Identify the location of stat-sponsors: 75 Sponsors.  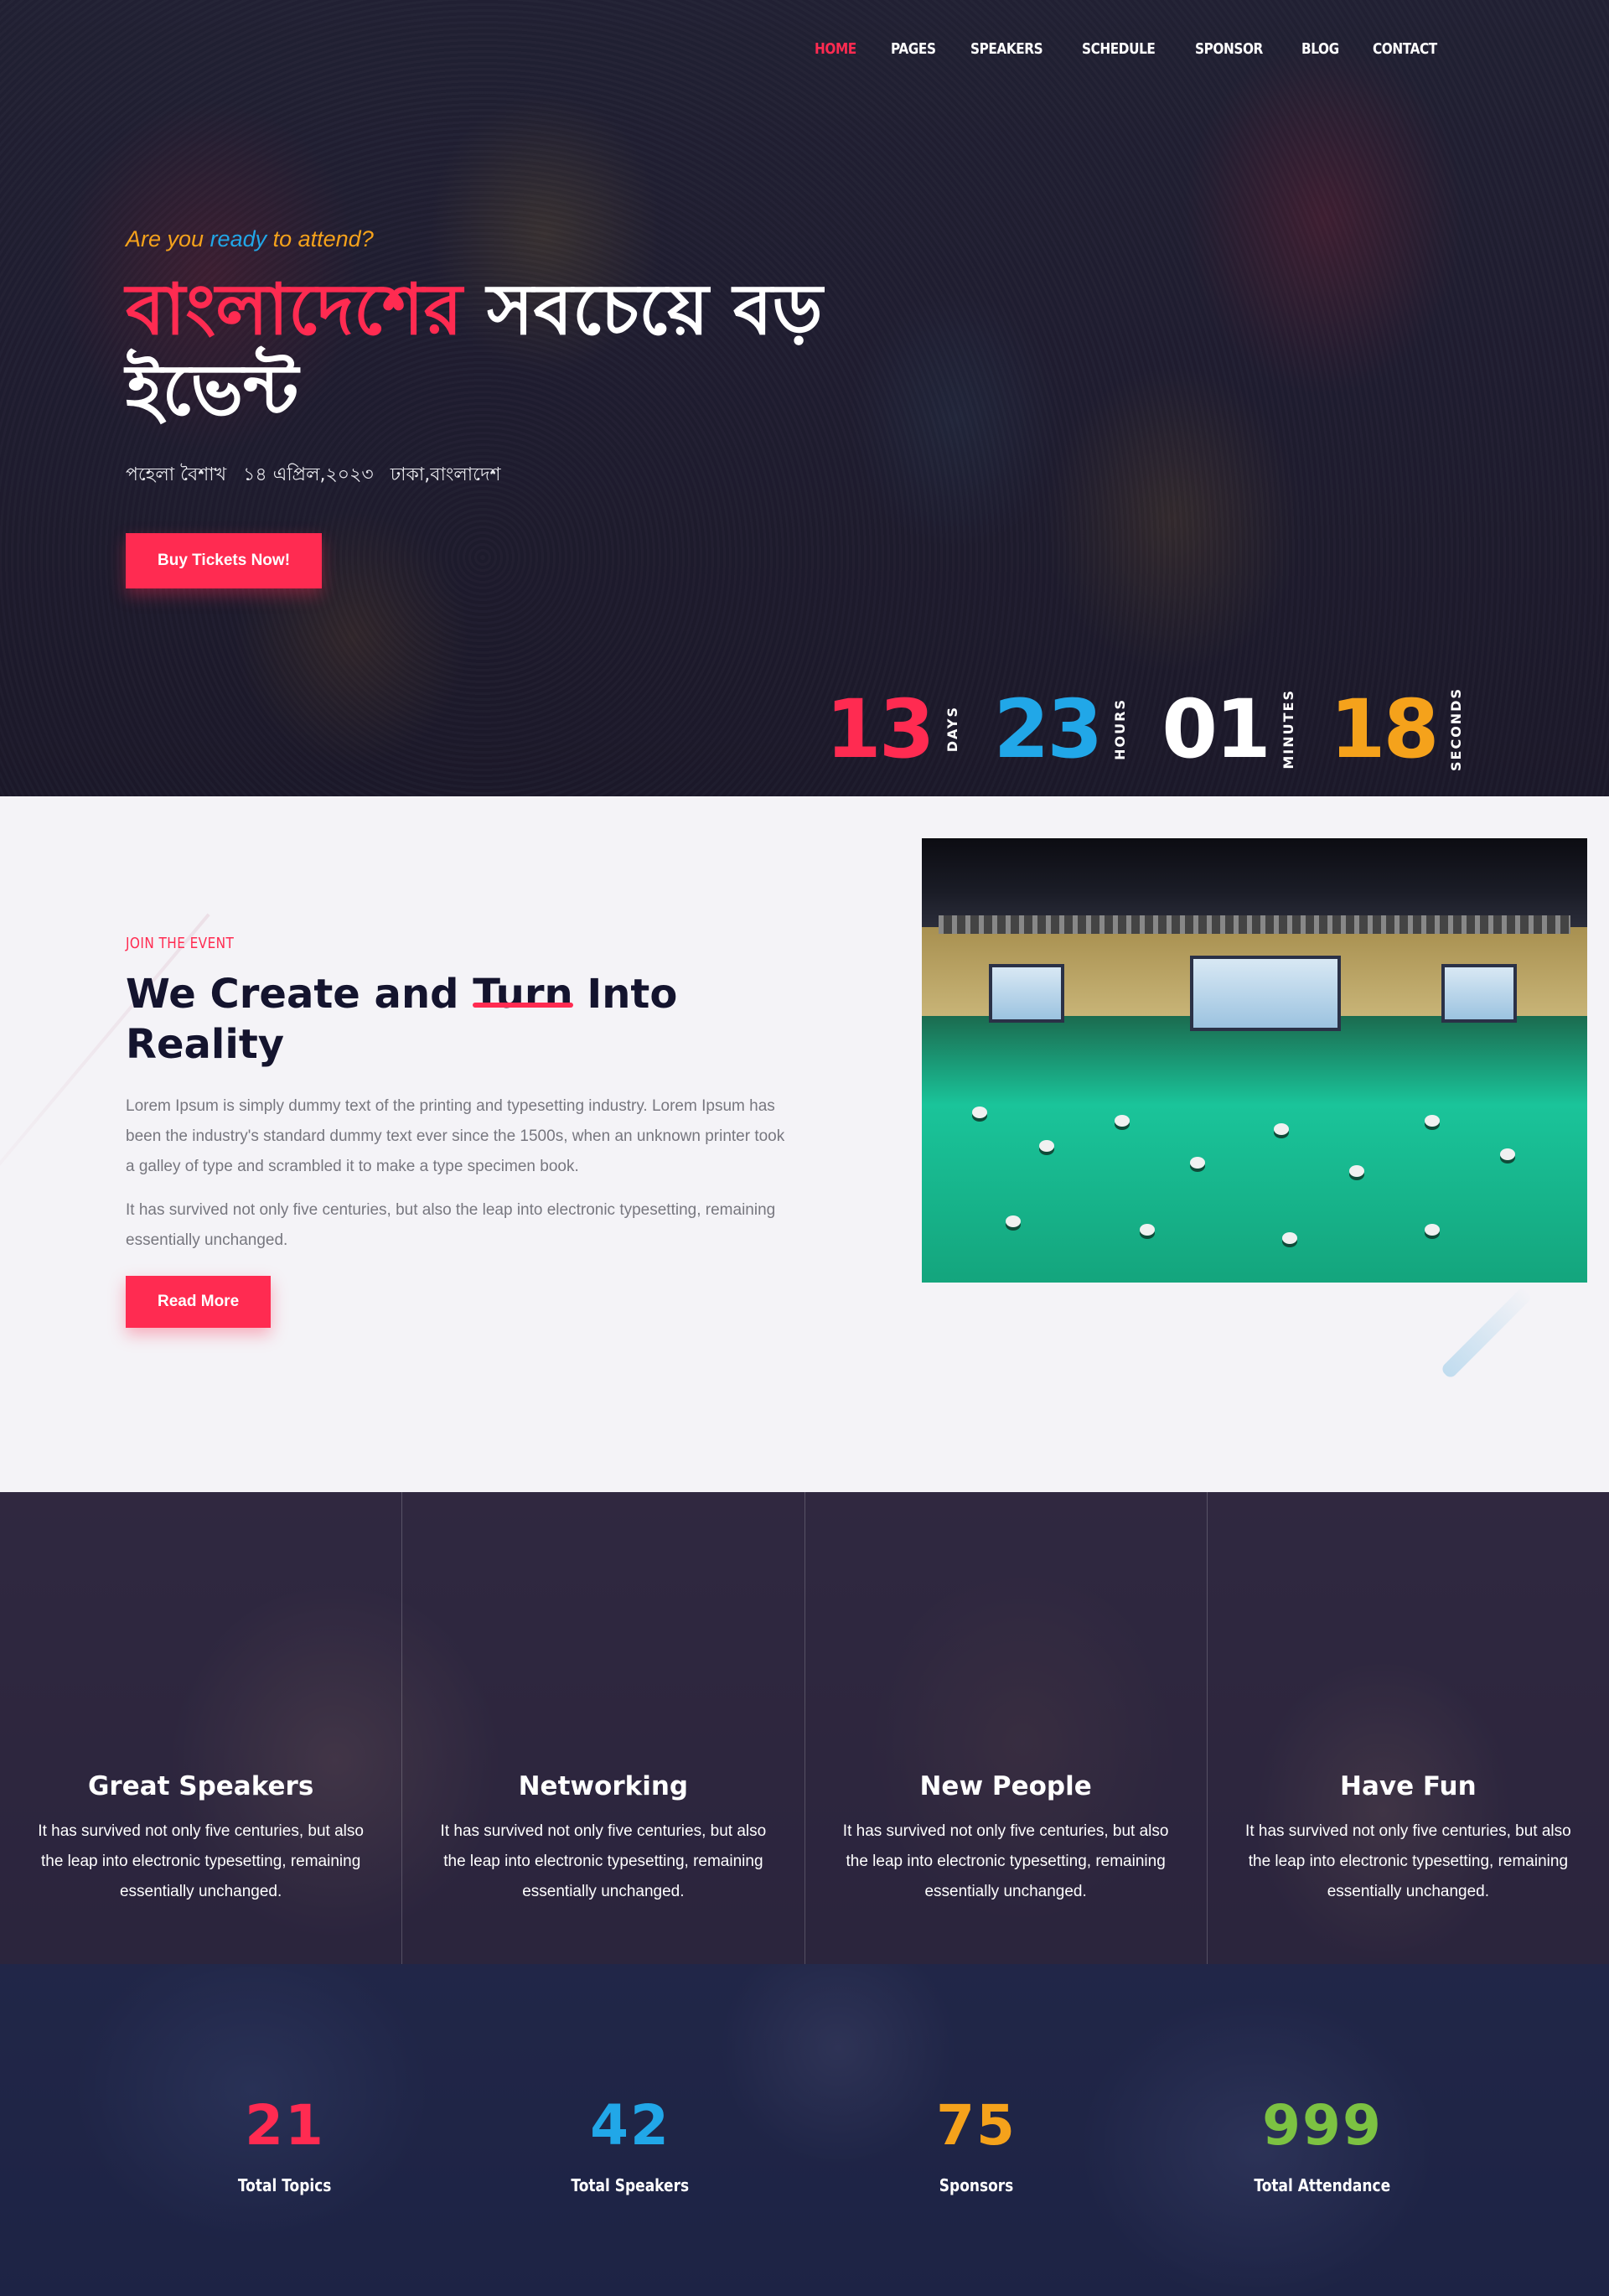
(977, 2144).